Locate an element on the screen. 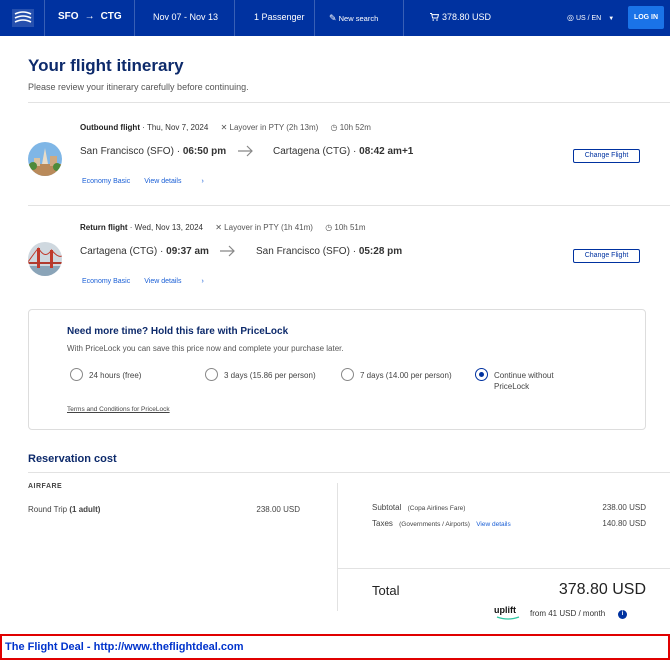 Image resolution: width=670 pixels, height=660 pixels. flight-links: Economy Basic View details › is located at coordinates (157, 281).